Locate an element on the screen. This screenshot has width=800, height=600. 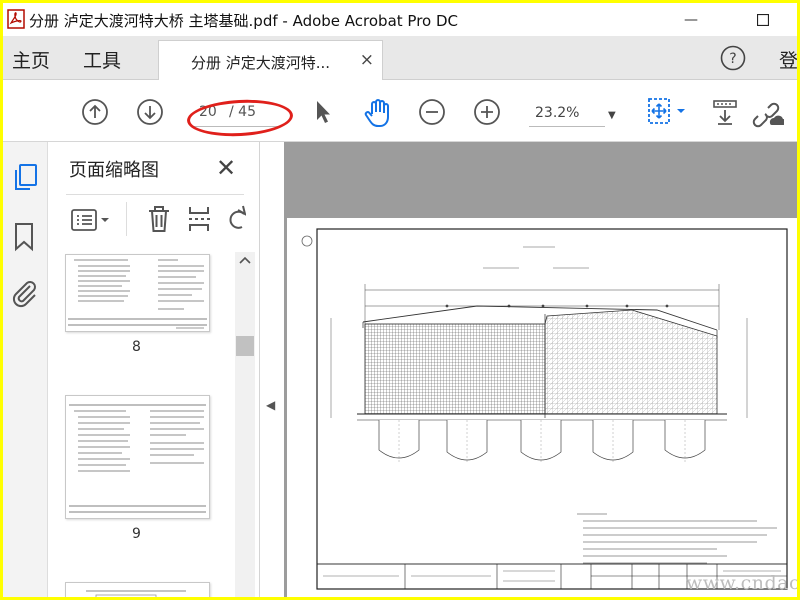
site-watermark: www.cndao.com is located at coordinates (741, 583).